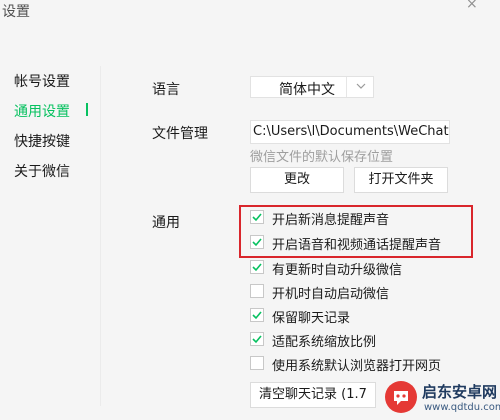  Describe the element at coordinates (87, 109) in the screenshot. I see `active-indicator` at that location.